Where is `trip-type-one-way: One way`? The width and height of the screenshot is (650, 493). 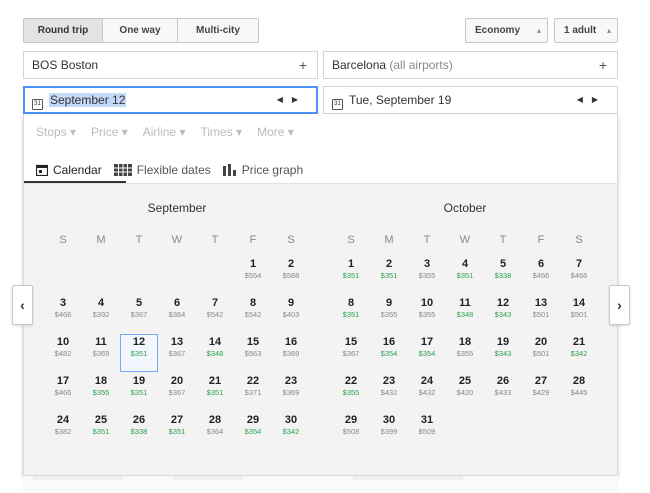 trip-type-one-way: One way is located at coordinates (140, 30).